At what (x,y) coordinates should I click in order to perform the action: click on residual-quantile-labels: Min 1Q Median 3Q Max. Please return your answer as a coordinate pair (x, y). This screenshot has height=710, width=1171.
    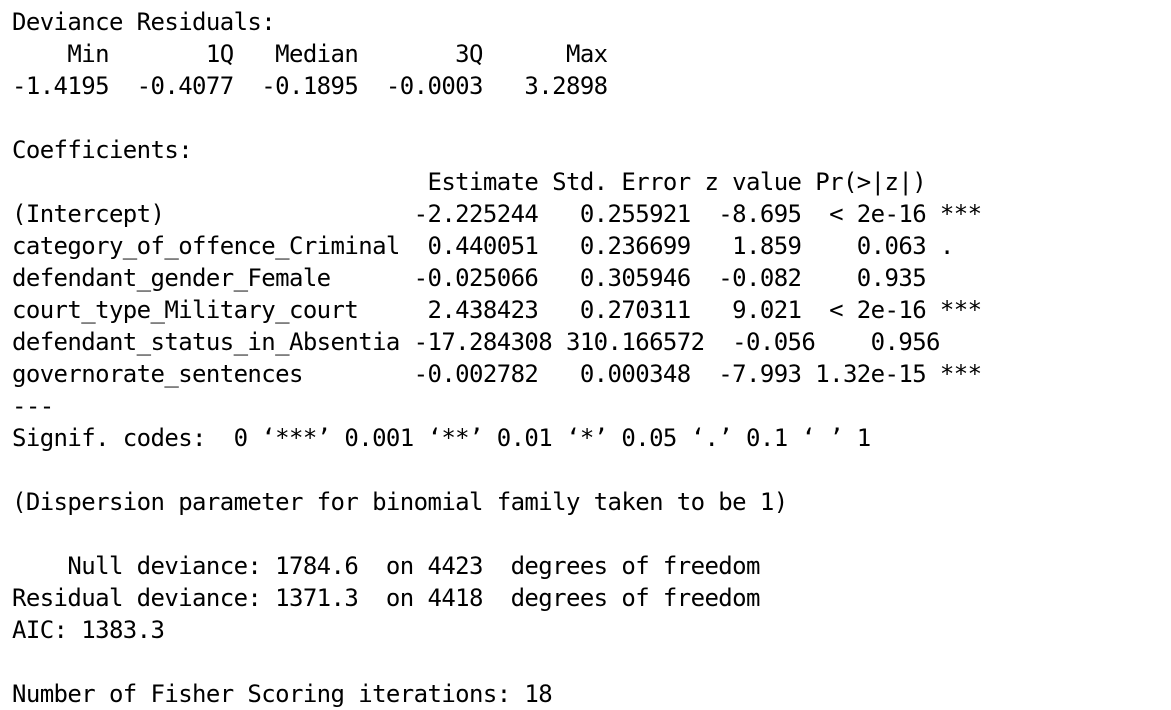
    Looking at the image, I should click on (324, 54).